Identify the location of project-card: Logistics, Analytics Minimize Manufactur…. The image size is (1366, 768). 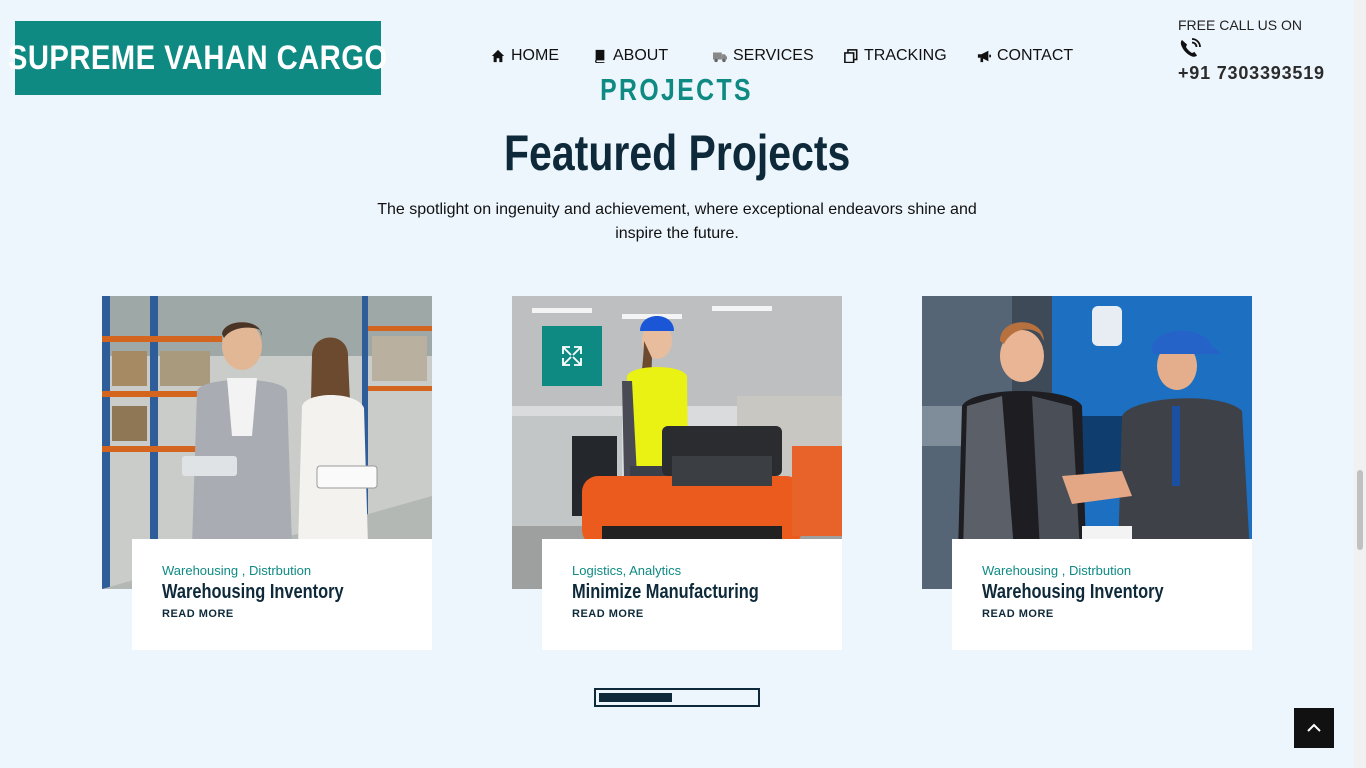
(677, 473).